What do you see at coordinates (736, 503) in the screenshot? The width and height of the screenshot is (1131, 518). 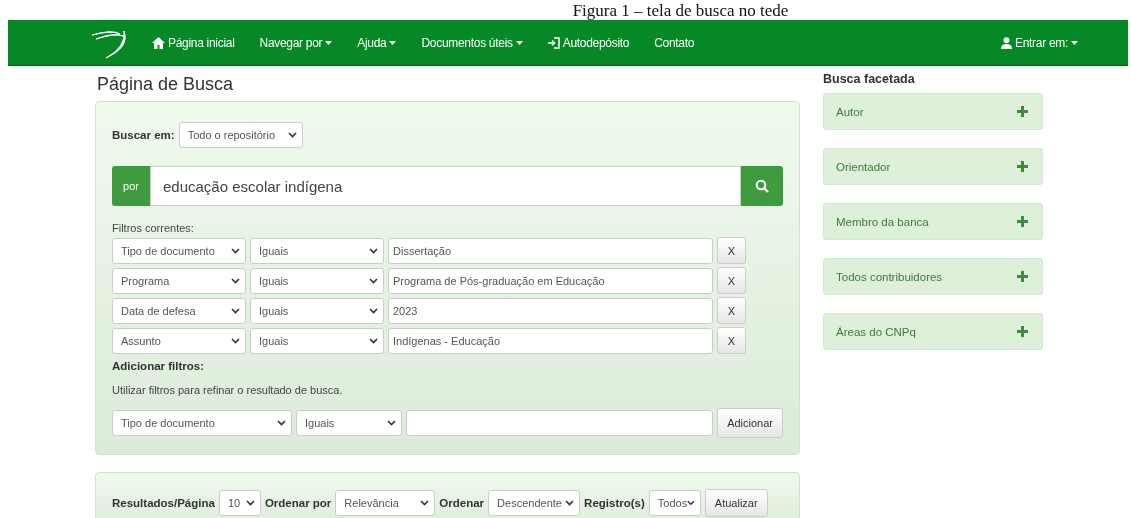 I see `update-button: Atualizar` at bounding box center [736, 503].